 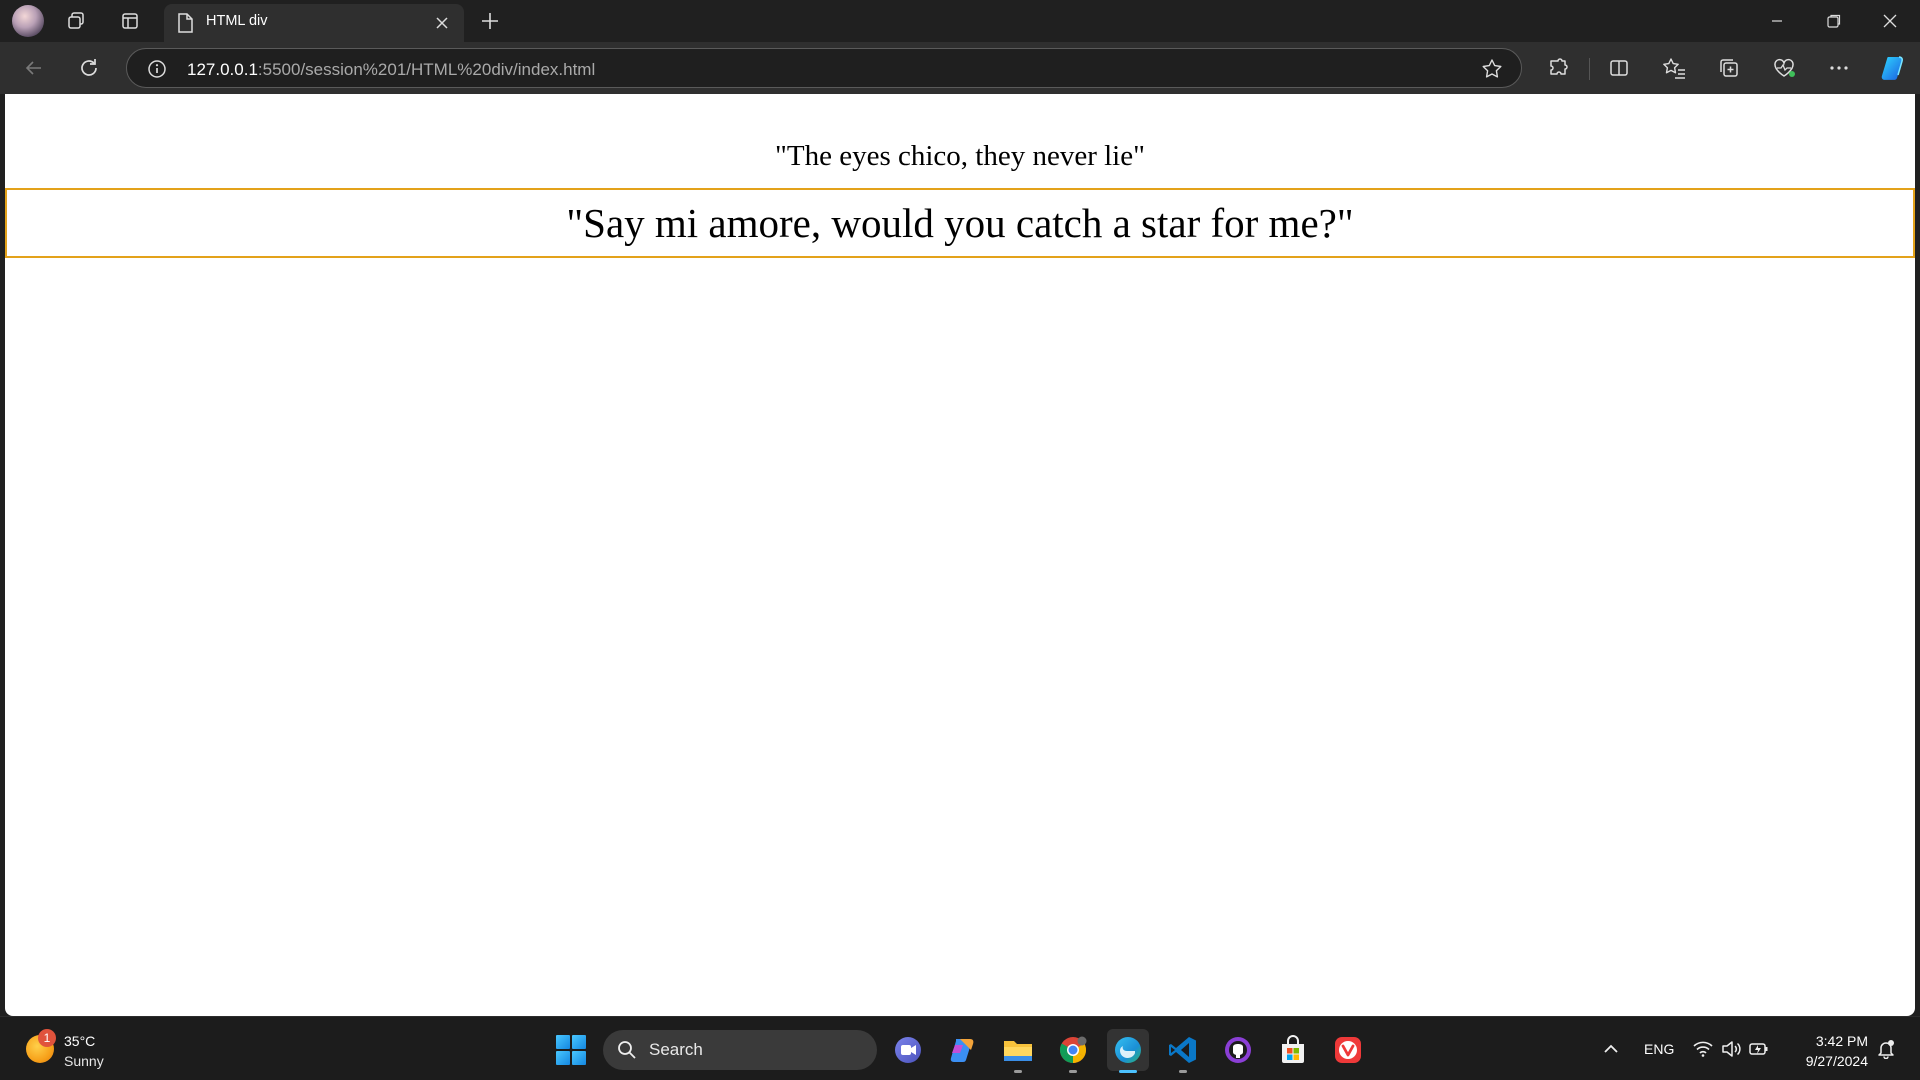 What do you see at coordinates (1759, 1049) in the screenshot?
I see `battery-charging-icon` at bounding box center [1759, 1049].